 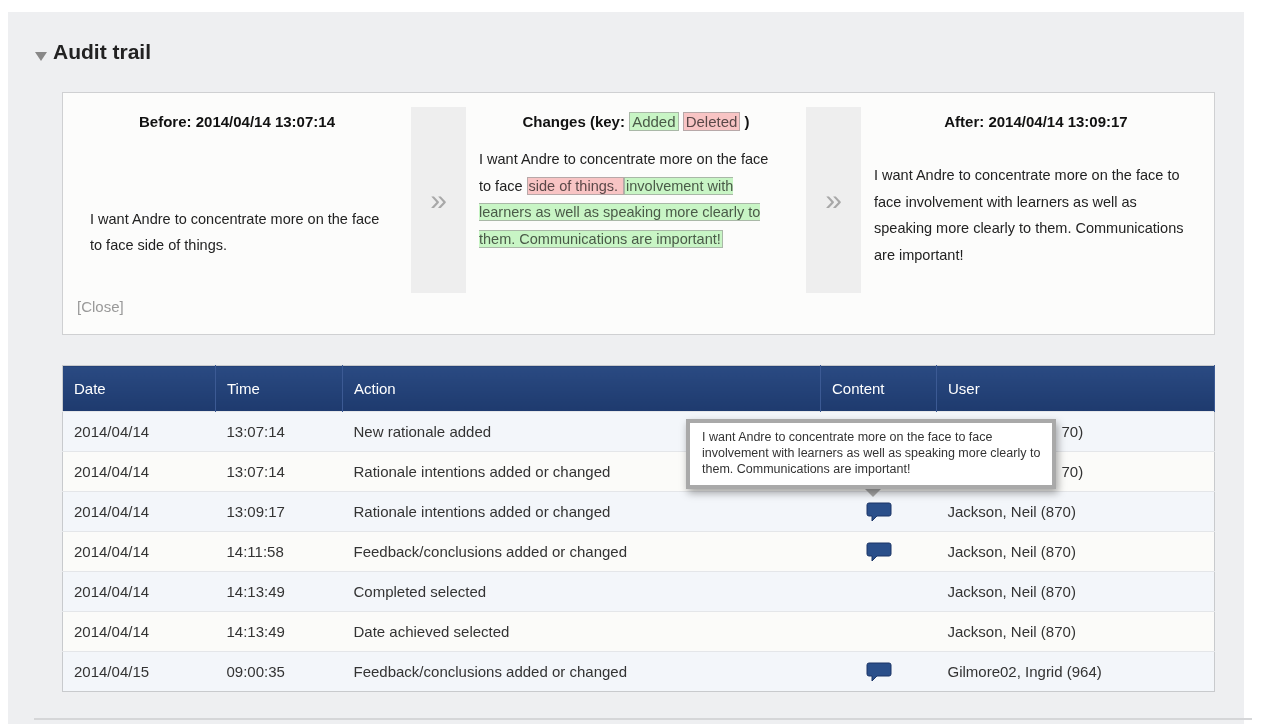 What do you see at coordinates (1036, 121) in the screenshot?
I see `after-heading: After: 2014/04/14 13:09:17` at bounding box center [1036, 121].